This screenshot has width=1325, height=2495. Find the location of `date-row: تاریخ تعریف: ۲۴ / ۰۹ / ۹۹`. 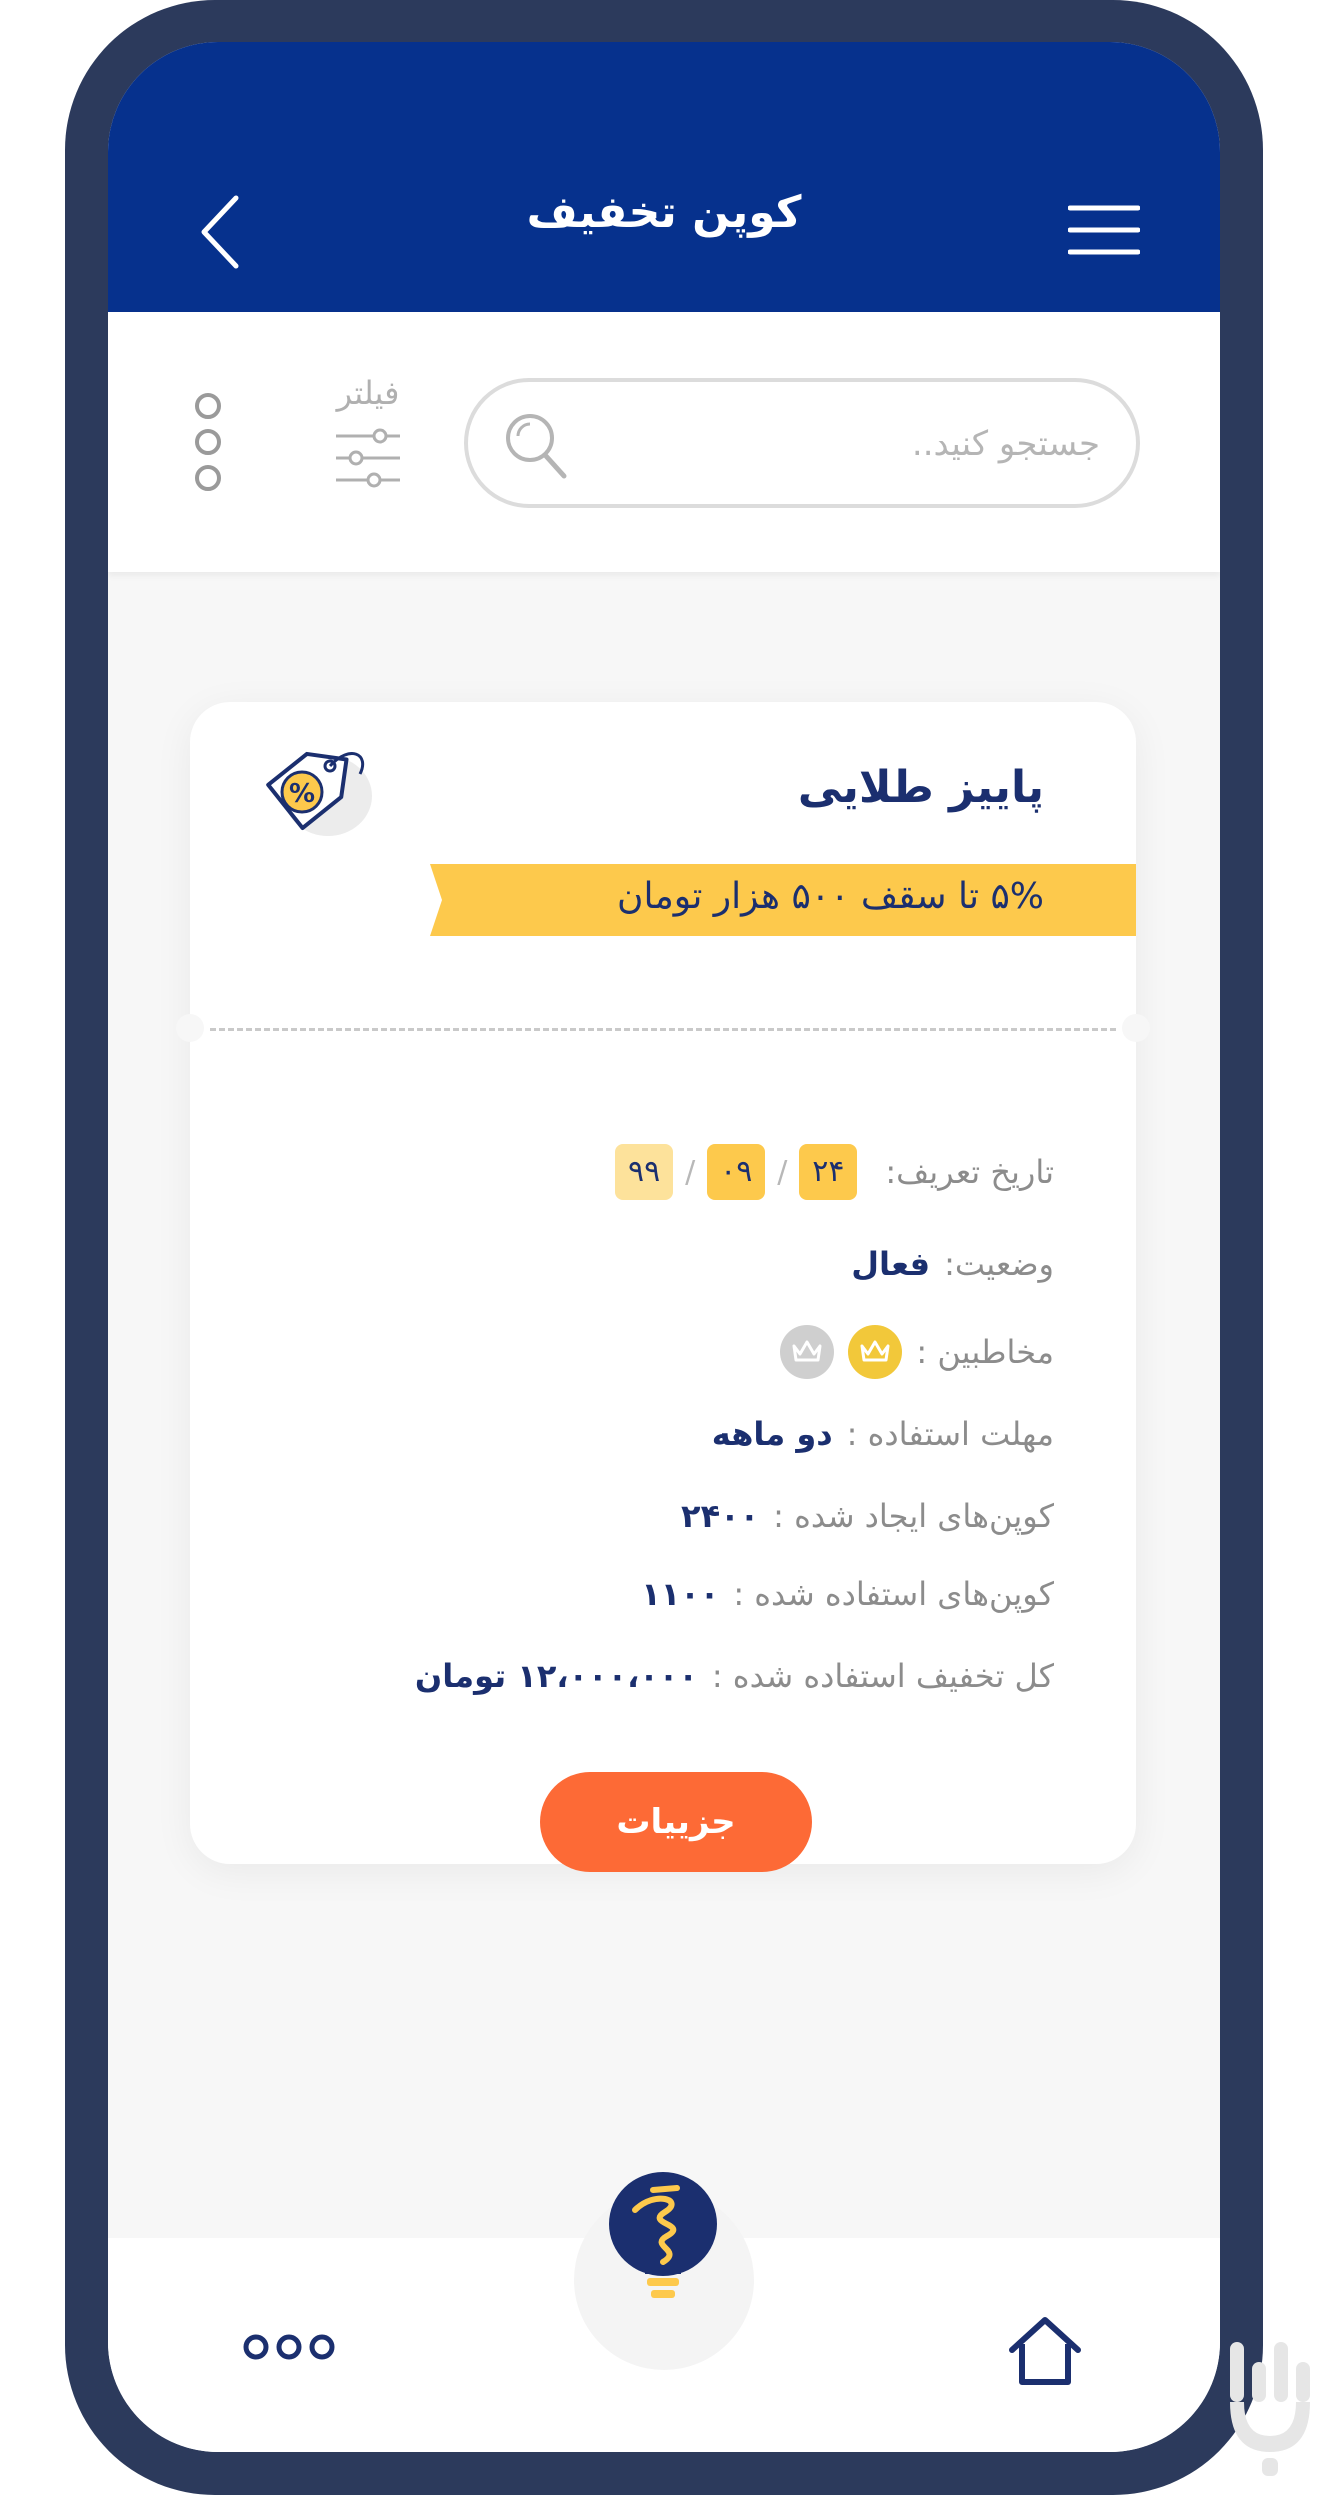

date-row: تاریخ تعریف: ۲۴ / ۰۹ / ۹۹ is located at coordinates (830, 1172).